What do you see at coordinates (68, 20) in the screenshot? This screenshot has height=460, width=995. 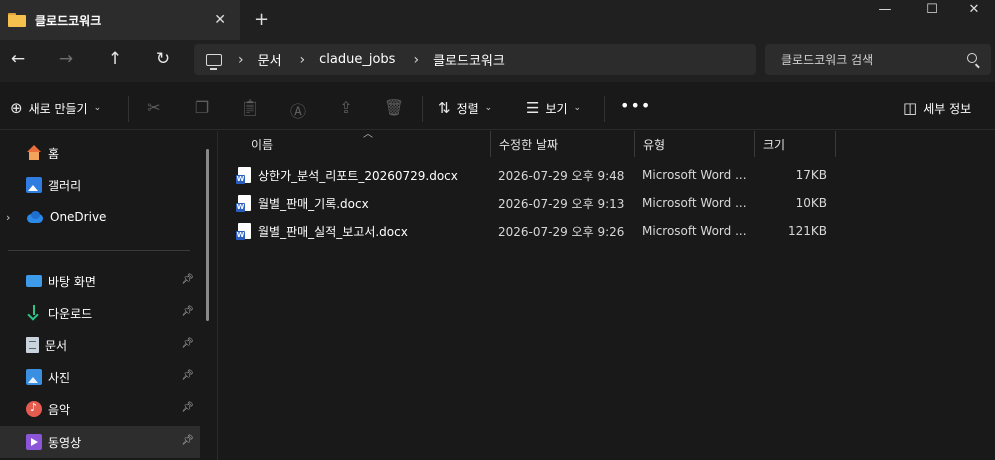 I see `tab-title: 클로드코워크` at bounding box center [68, 20].